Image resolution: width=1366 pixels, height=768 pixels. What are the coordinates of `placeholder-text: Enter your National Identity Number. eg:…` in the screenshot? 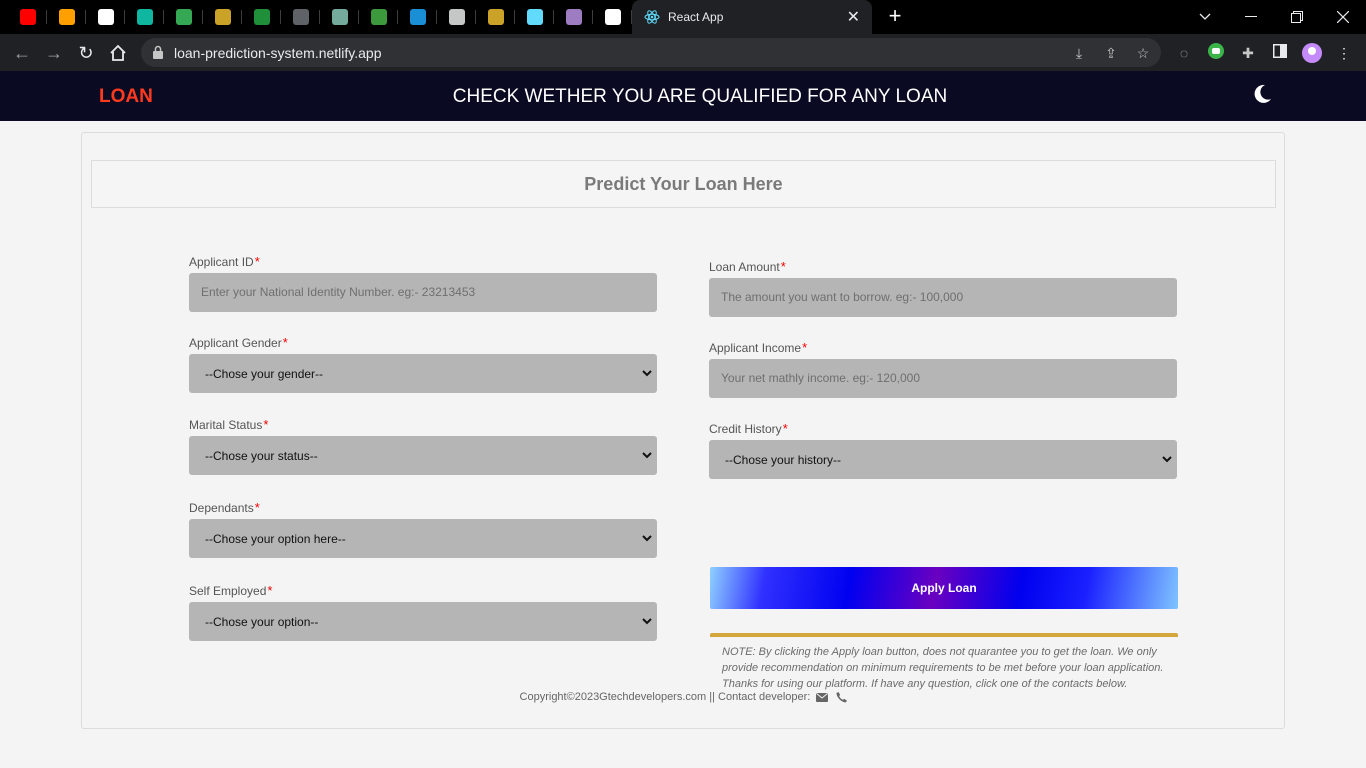 It's located at (338, 292).